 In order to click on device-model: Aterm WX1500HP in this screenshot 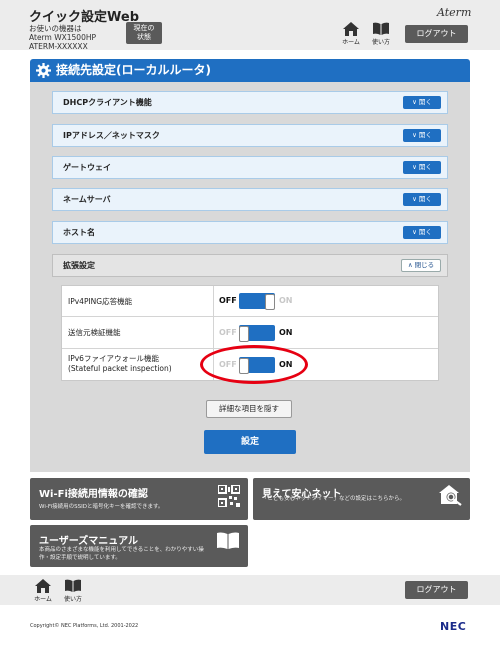, I will do `click(62, 37)`.